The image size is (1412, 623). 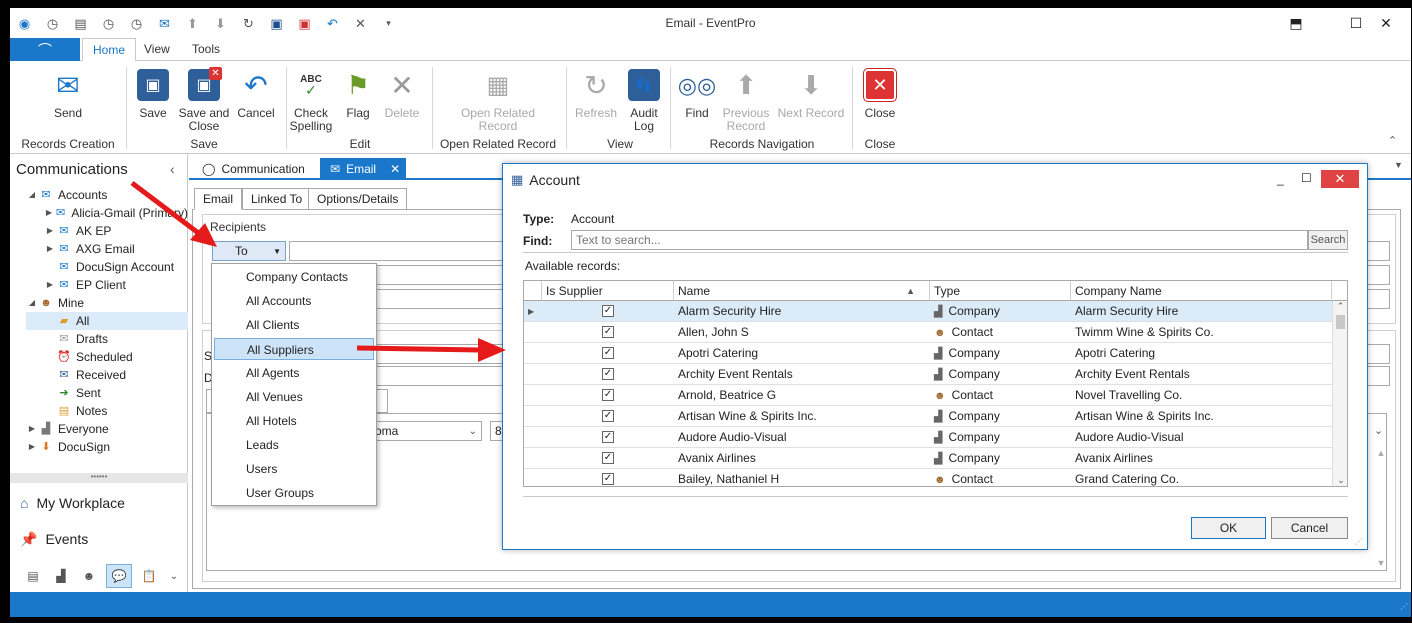 What do you see at coordinates (173, 214) in the screenshot?
I see `red-arrow-to-dropdown` at bounding box center [173, 214].